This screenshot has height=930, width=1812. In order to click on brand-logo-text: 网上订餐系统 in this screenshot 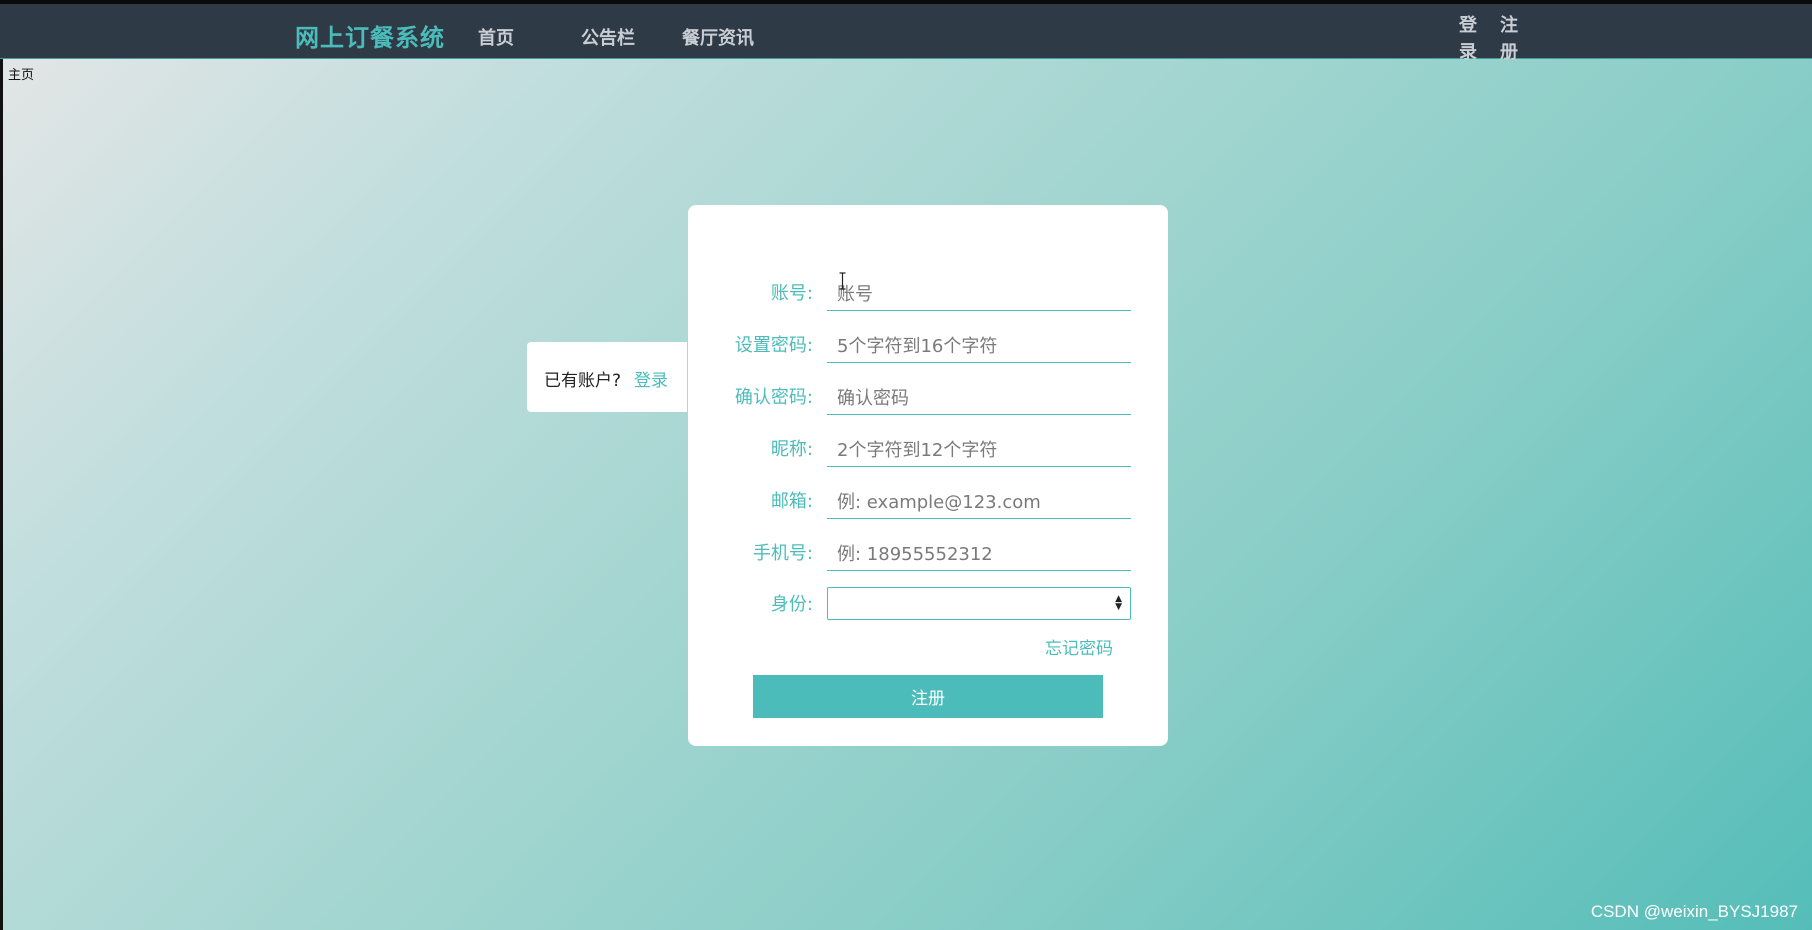, I will do `click(370, 35)`.